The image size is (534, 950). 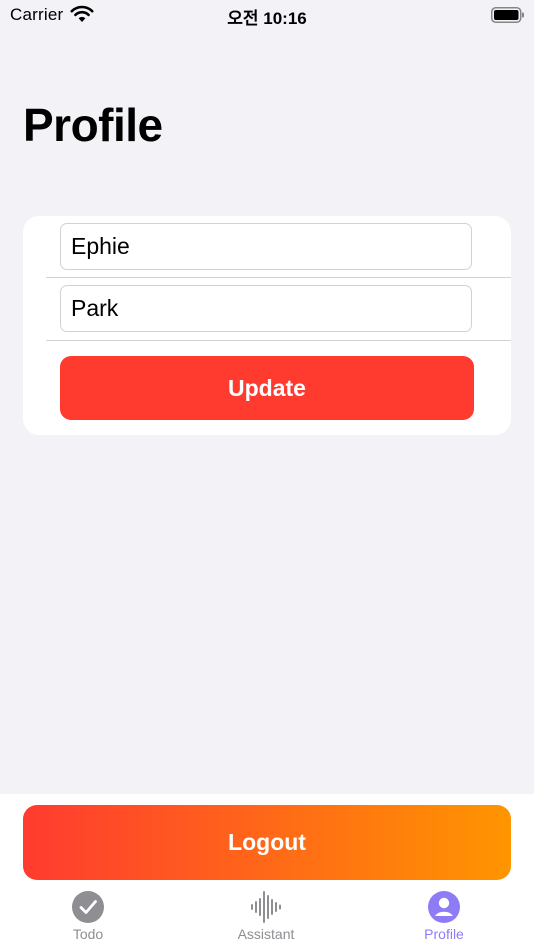 What do you see at coordinates (93, 125) in the screenshot?
I see `page-title: Profile` at bounding box center [93, 125].